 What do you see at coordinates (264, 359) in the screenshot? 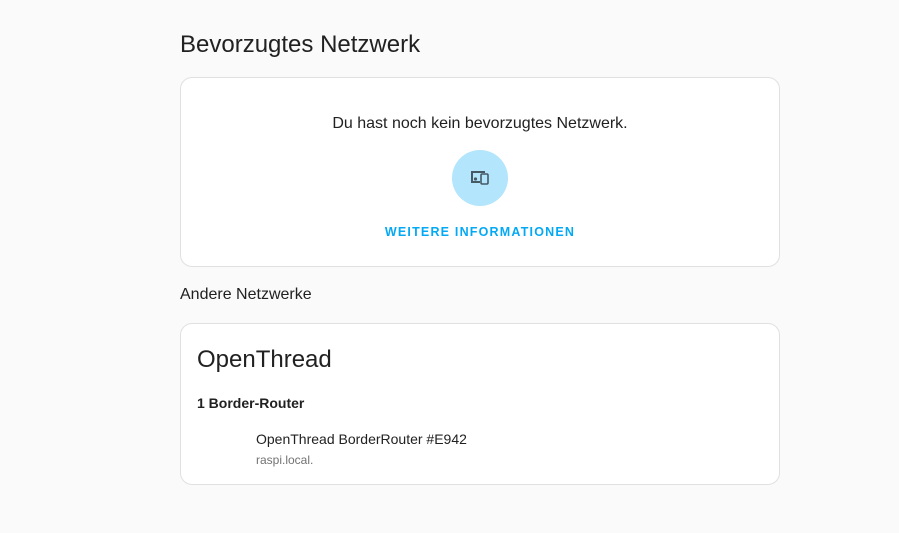
I see `network-name: OpenThread` at bounding box center [264, 359].